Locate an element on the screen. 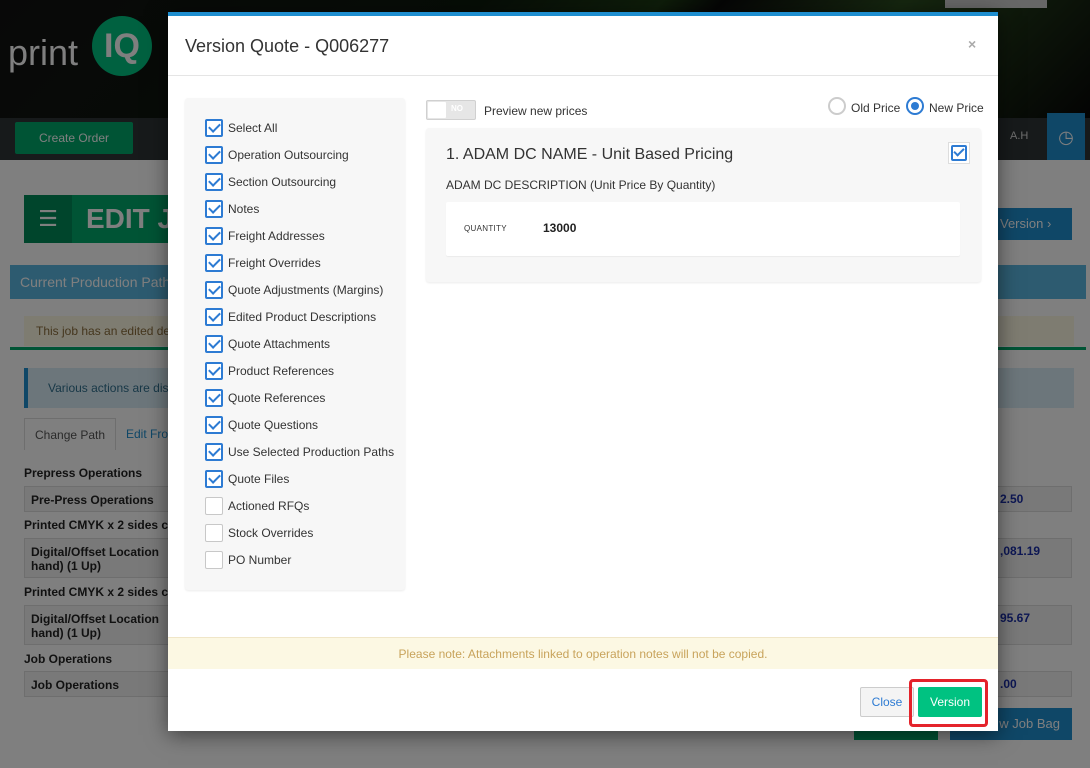  product-select-checkbox is located at coordinates (959, 153).